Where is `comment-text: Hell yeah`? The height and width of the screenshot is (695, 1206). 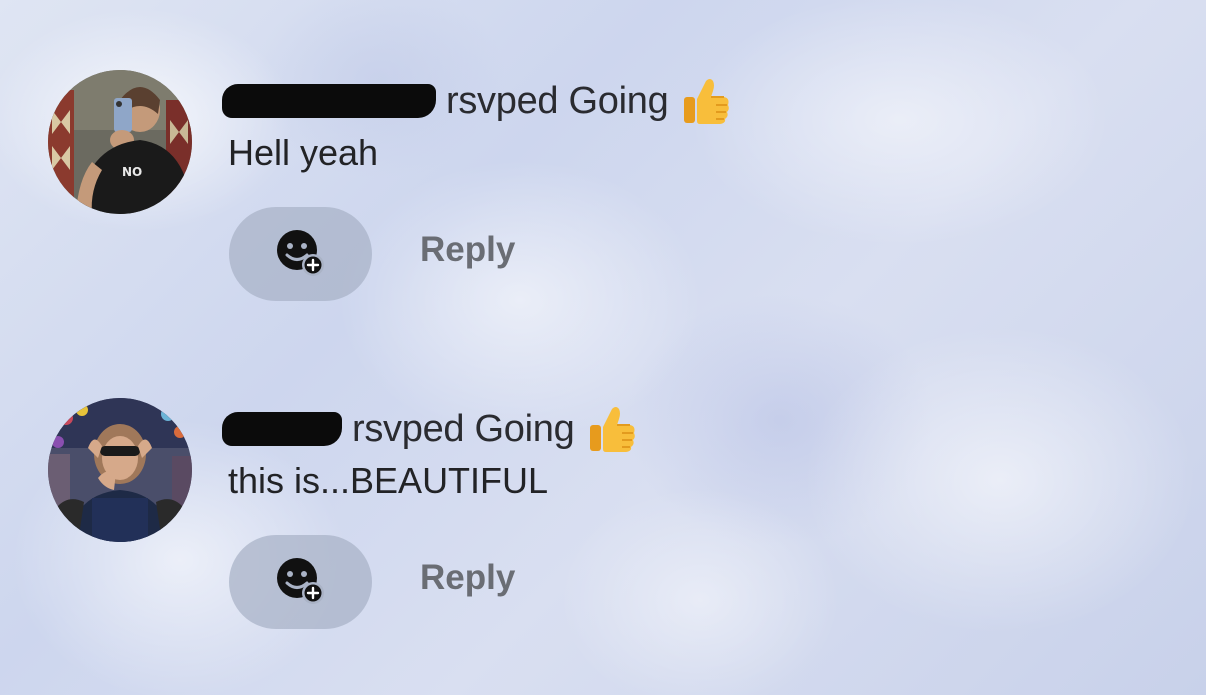
comment-text: Hell yeah is located at coordinates (303, 152).